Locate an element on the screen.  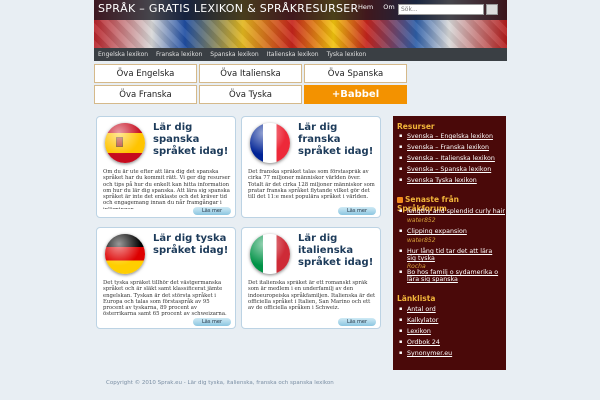
ad-ova-italienska: Öva Italienska is located at coordinates (250, 73).